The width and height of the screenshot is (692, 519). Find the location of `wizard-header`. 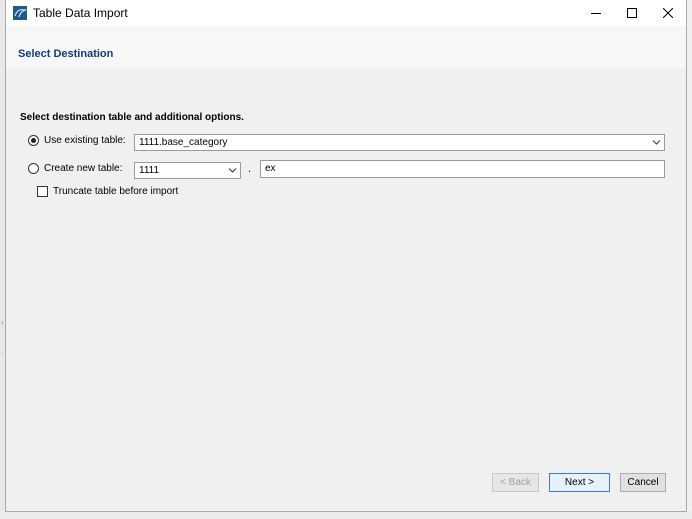

wizard-header is located at coordinates (346, 47).